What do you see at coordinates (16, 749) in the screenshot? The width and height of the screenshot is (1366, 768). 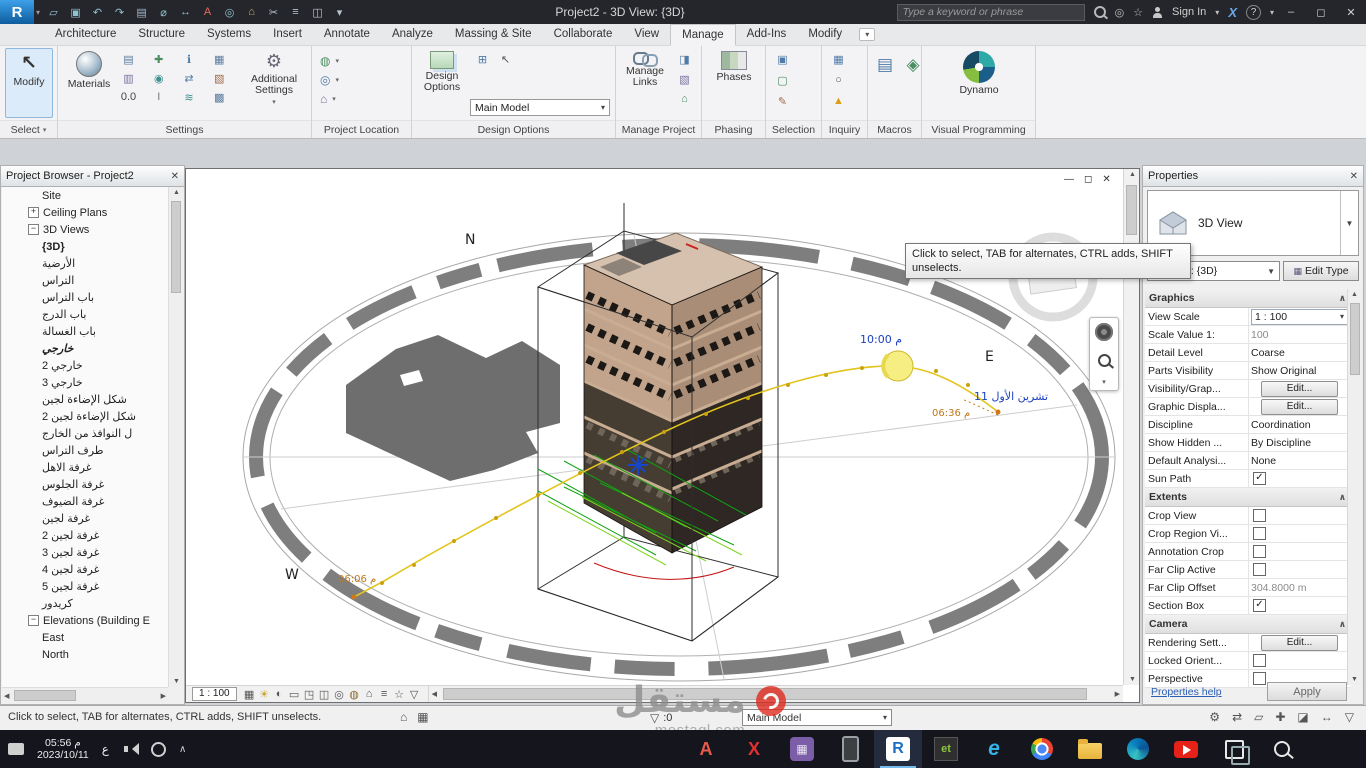 I see `notification-icon` at bounding box center [16, 749].